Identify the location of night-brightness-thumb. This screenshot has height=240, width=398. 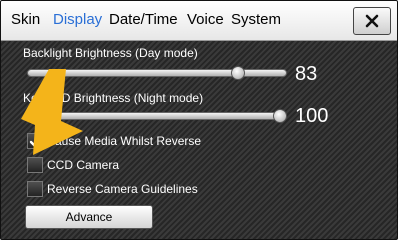
(280, 116).